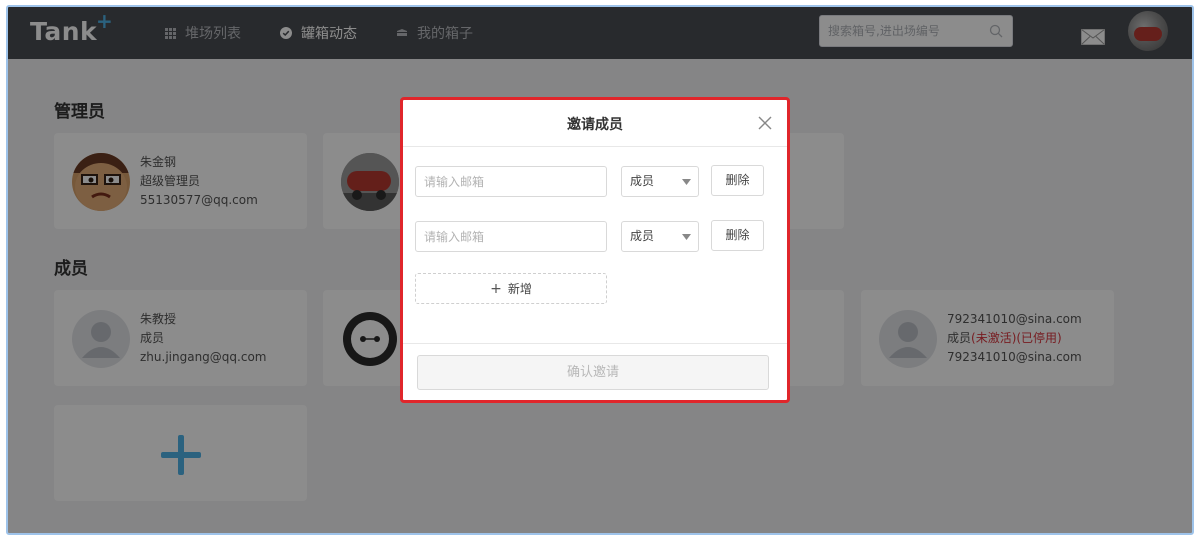 The image size is (1200, 540). I want to click on modal-header: 邀请成员, so click(595, 123).